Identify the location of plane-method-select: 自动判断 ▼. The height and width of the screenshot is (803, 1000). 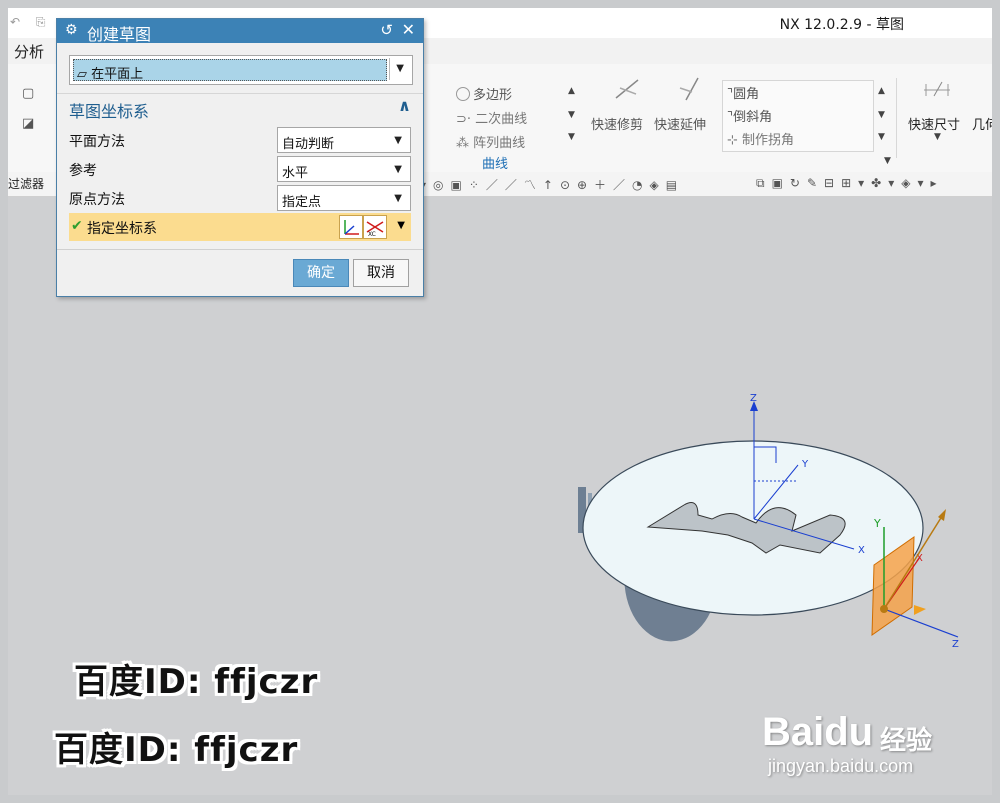
(344, 140).